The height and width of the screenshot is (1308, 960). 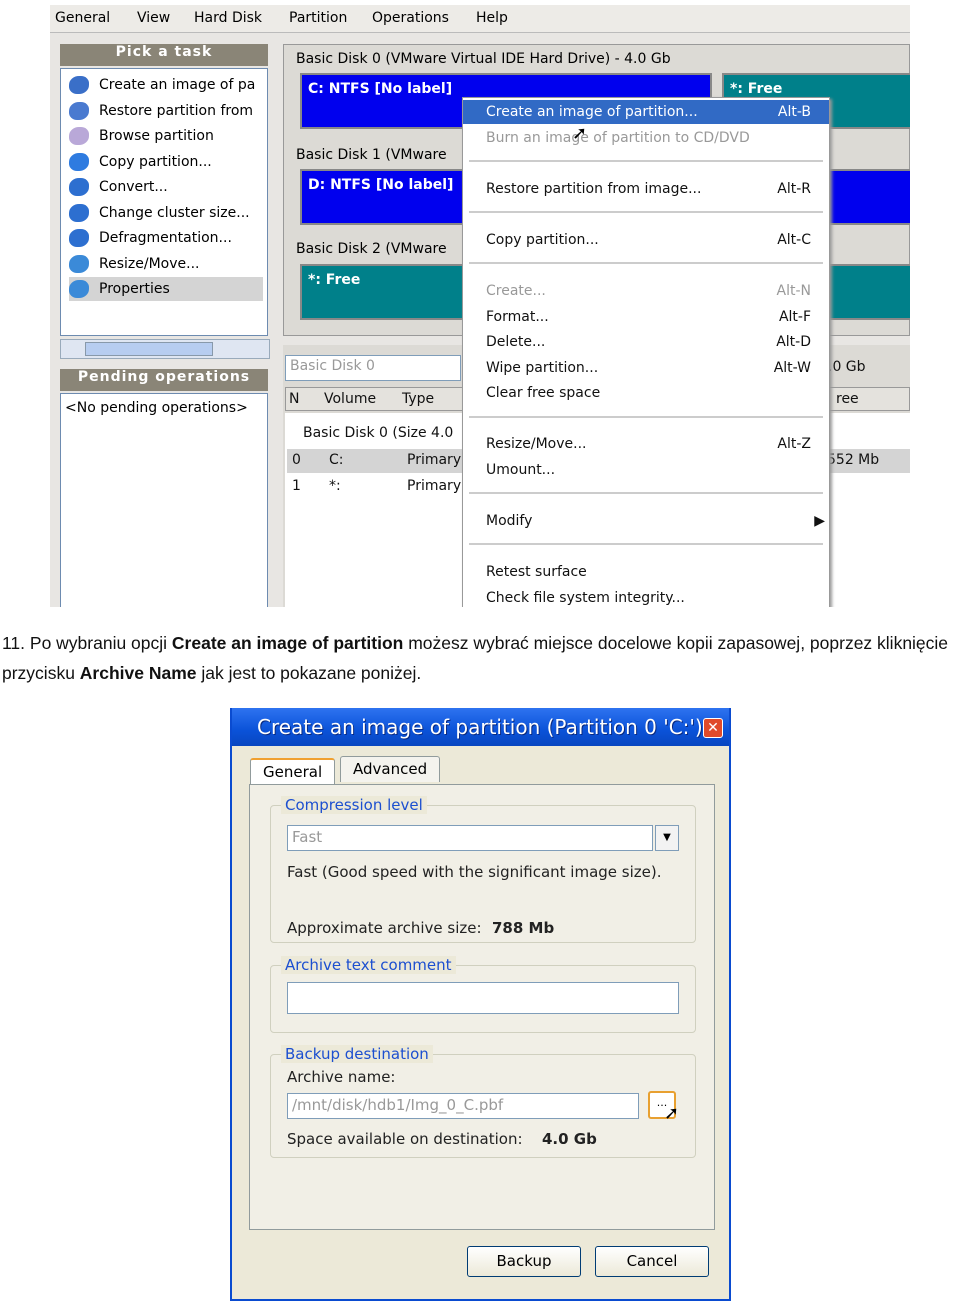 I want to click on backup-button: Backup, so click(x=524, y=1261).